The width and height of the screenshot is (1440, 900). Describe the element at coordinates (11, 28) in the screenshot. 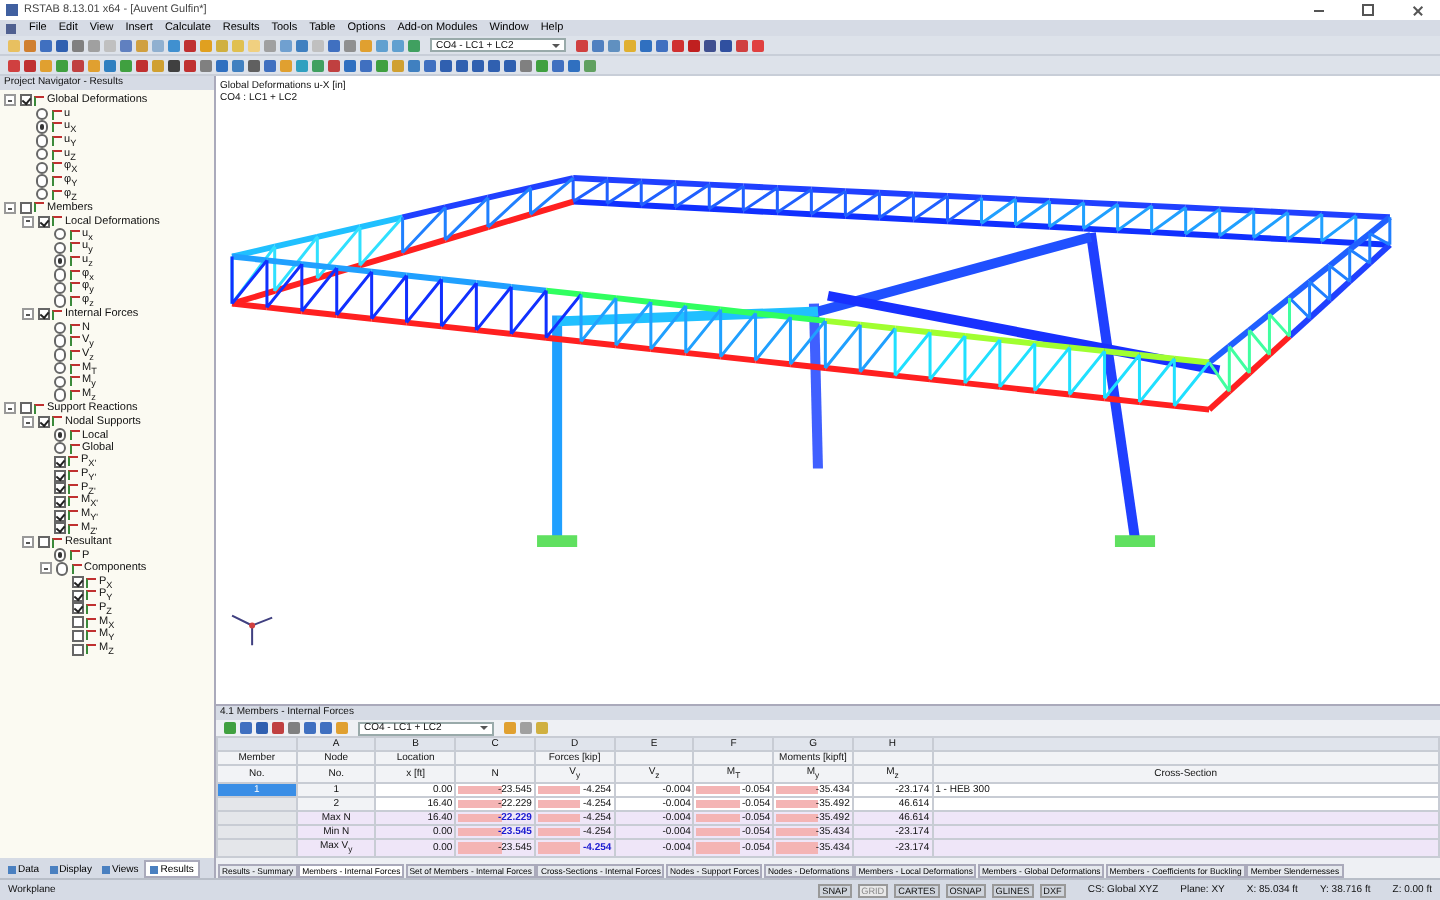

I see `document-icon` at that location.